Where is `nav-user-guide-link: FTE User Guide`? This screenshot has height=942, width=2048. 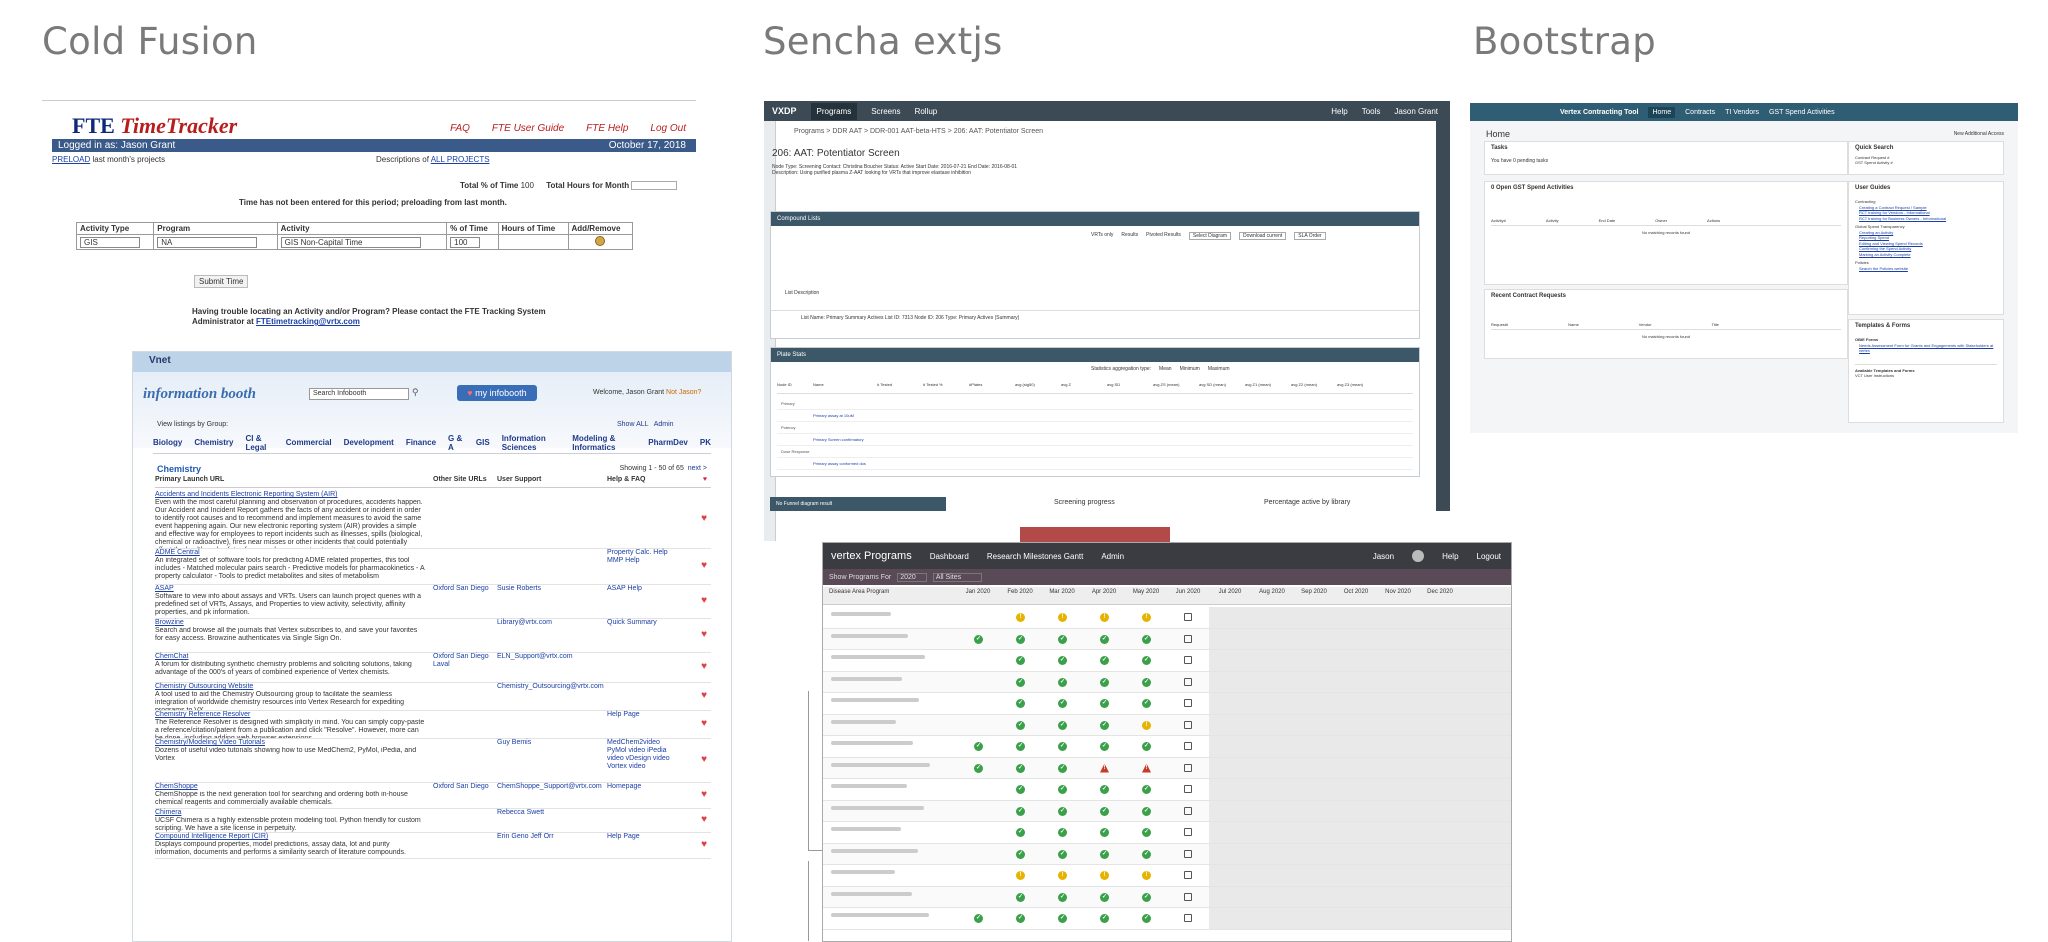
nav-user-guide-link: FTE User Guide is located at coordinates (528, 128).